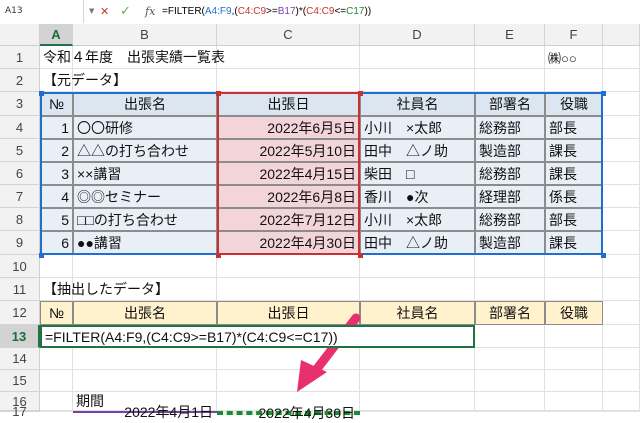 The image size is (640, 423). Describe the element at coordinates (510, 411) in the screenshot. I see `cell-e17` at that location.